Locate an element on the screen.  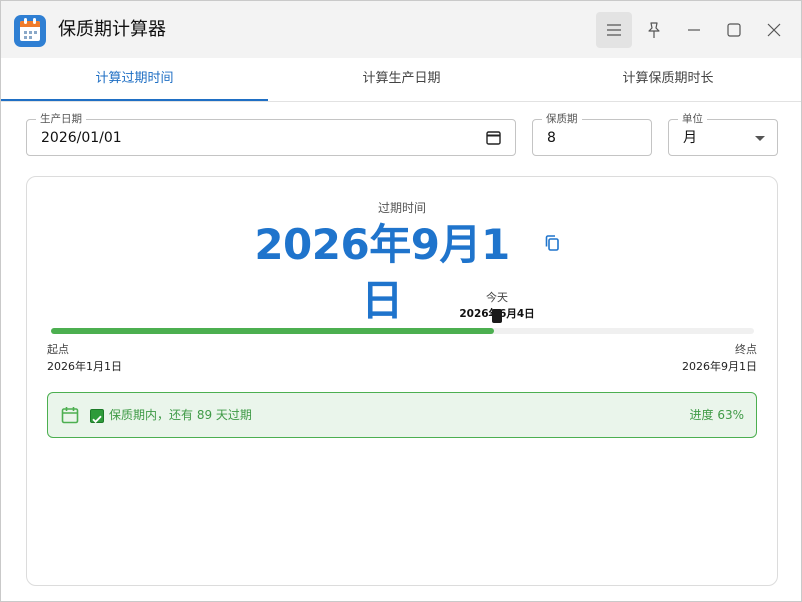
end-date: 2026年9月1日 is located at coordinates (719, 366).